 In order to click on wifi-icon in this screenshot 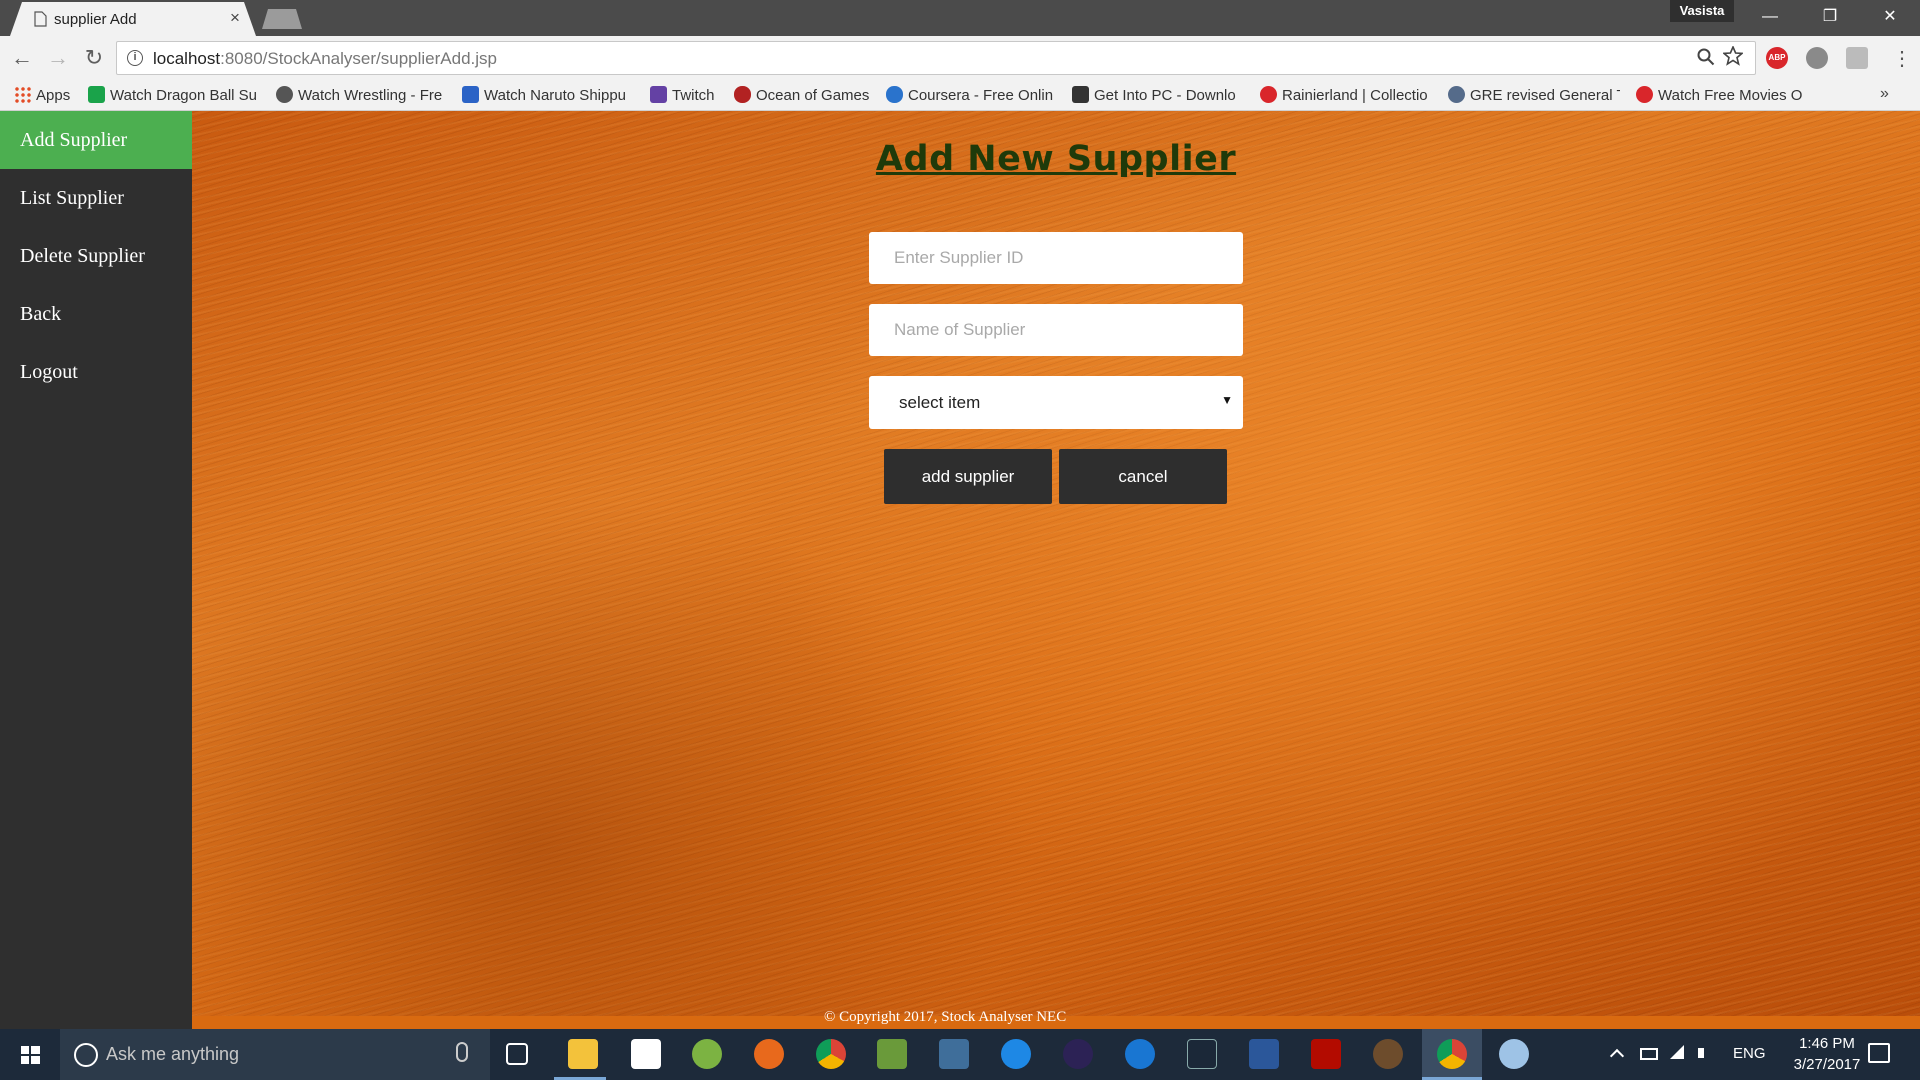, I will do `click(1677, 1052)`.